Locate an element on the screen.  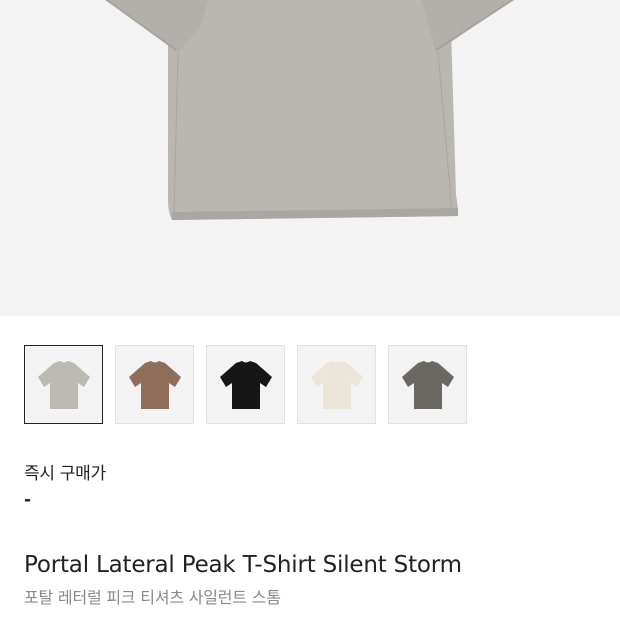
thumb-brown is located at coordinates (154, 384).